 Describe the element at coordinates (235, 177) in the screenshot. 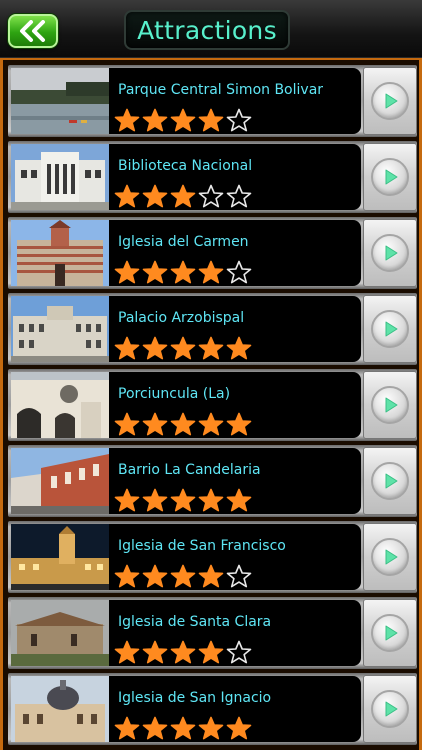

I see `attraction-info: Biblioteca Nacional` at that location.